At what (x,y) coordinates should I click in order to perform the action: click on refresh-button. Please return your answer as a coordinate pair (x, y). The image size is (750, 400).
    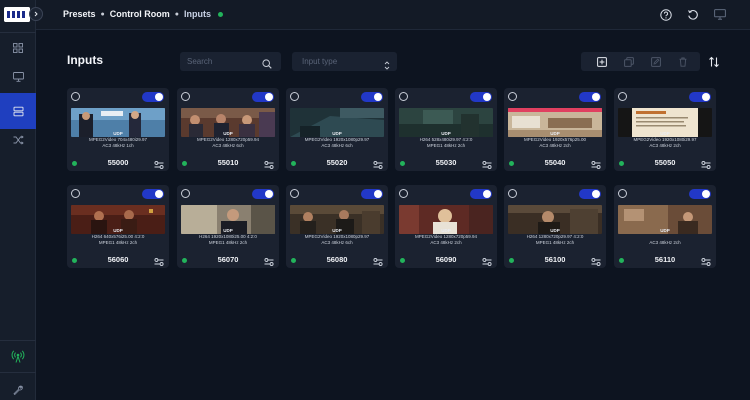
    Looking at the image, I should click on (692, 14).